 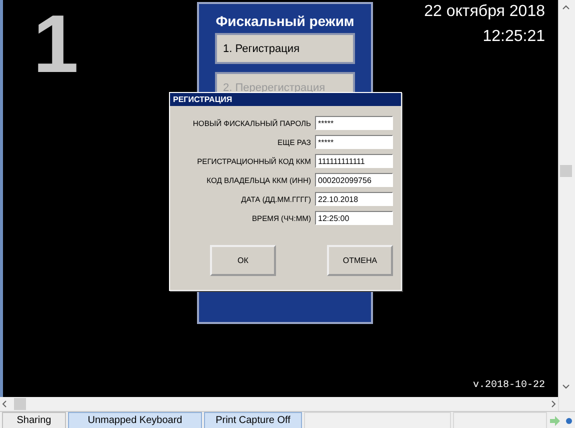 I want to click on input-field: 111111111111, so click(x=354, y=161).